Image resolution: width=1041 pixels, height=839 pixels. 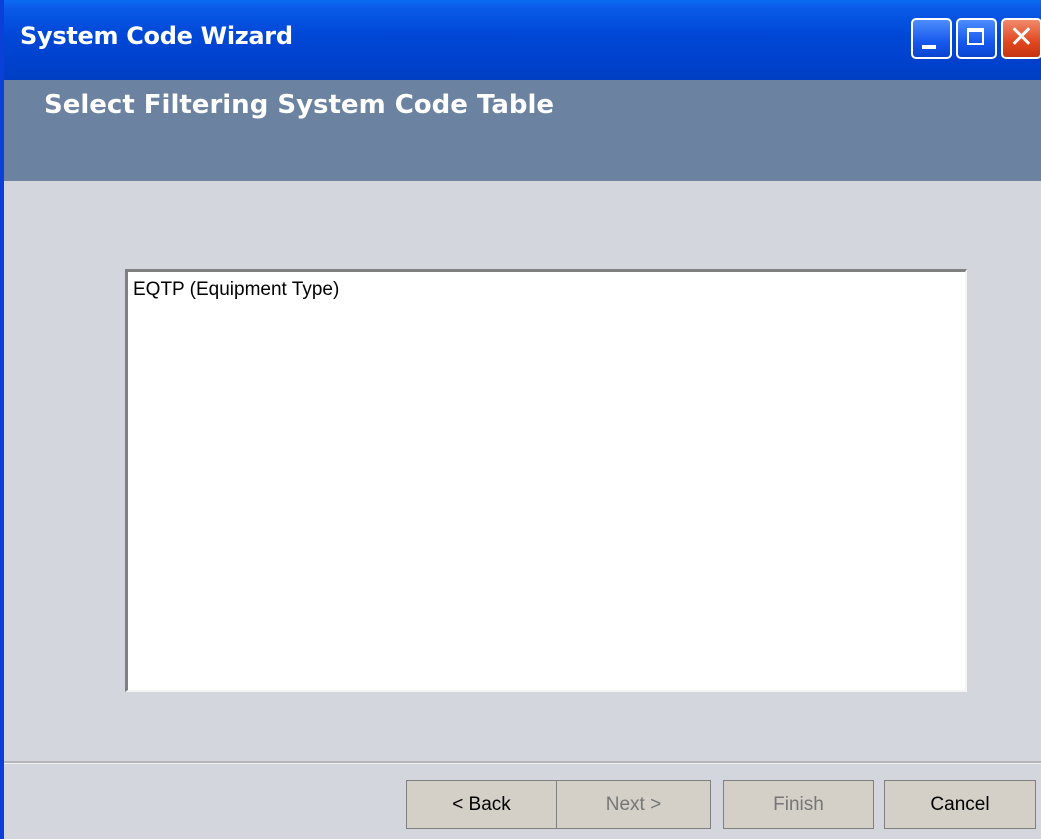 I want to click on title-bar: System Code Wizard ✕, so click(x=522, y=40).